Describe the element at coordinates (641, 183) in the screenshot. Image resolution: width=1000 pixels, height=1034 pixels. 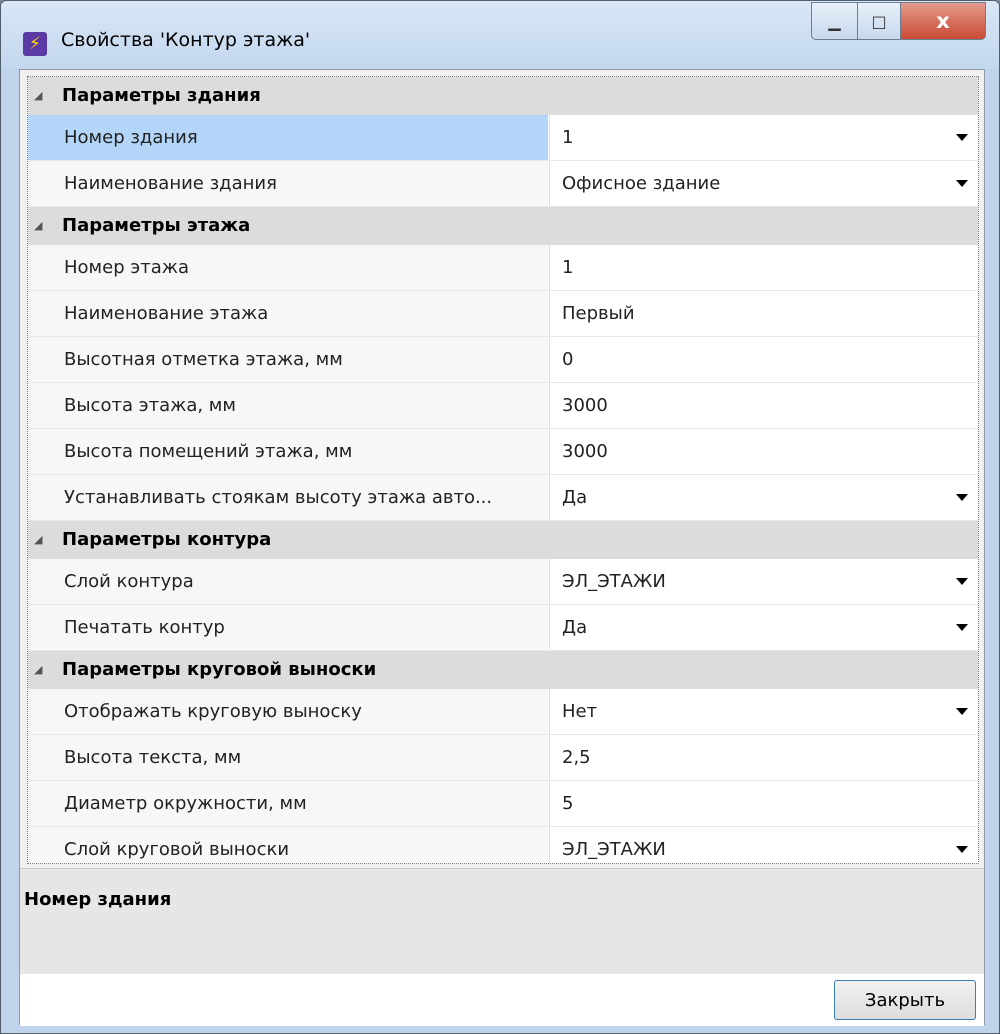
I see `property-value-text: Офисное здание` at that location.